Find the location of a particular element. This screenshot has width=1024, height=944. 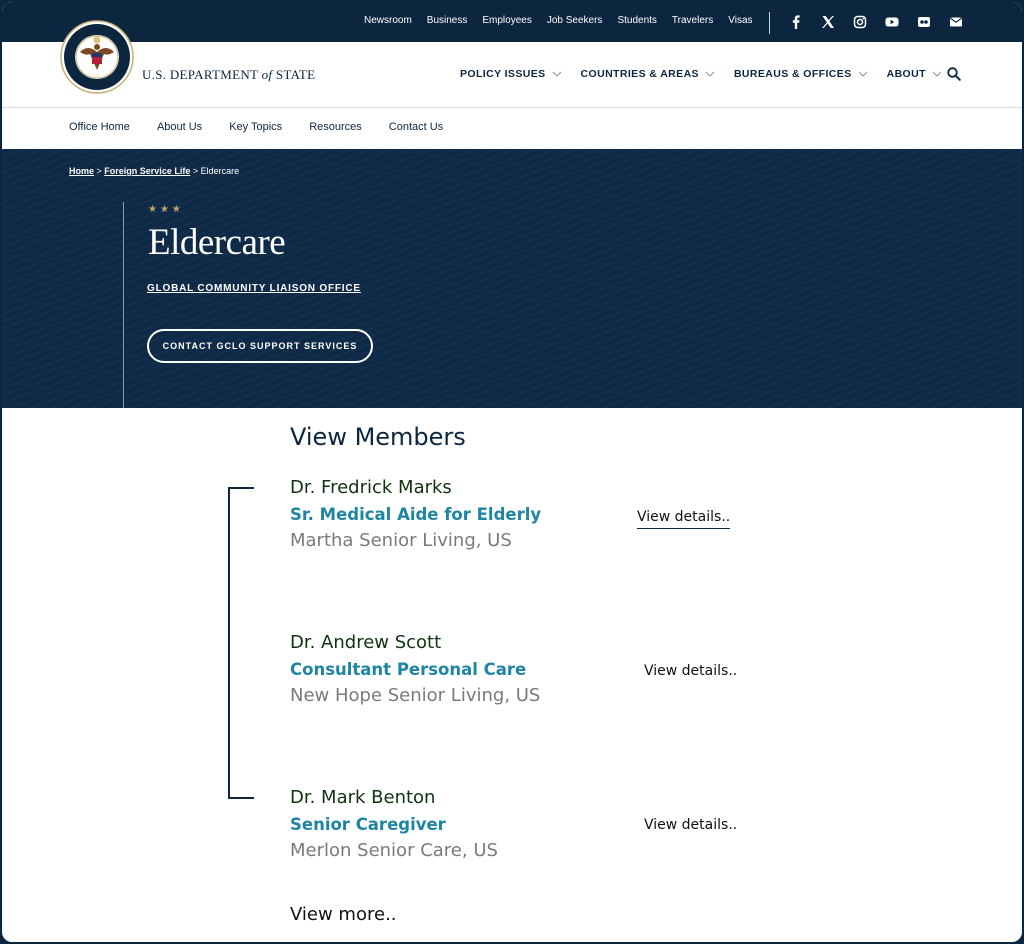

social-links is located at coordinates (884, 22).